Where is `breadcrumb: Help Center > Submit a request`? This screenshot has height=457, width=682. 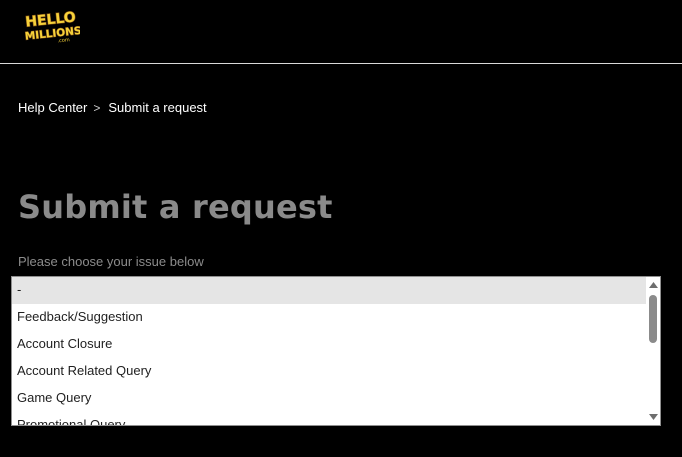 breadcrumb: Help Center > Submit a request is located at coordinates (112, 107).